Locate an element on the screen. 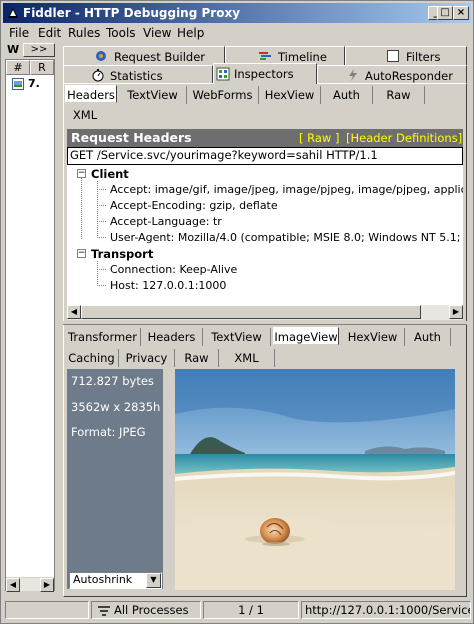 This screenshot has width=474, height=624. header-accept-language: Accept-Language: tr is located at coordinates (166, 221).